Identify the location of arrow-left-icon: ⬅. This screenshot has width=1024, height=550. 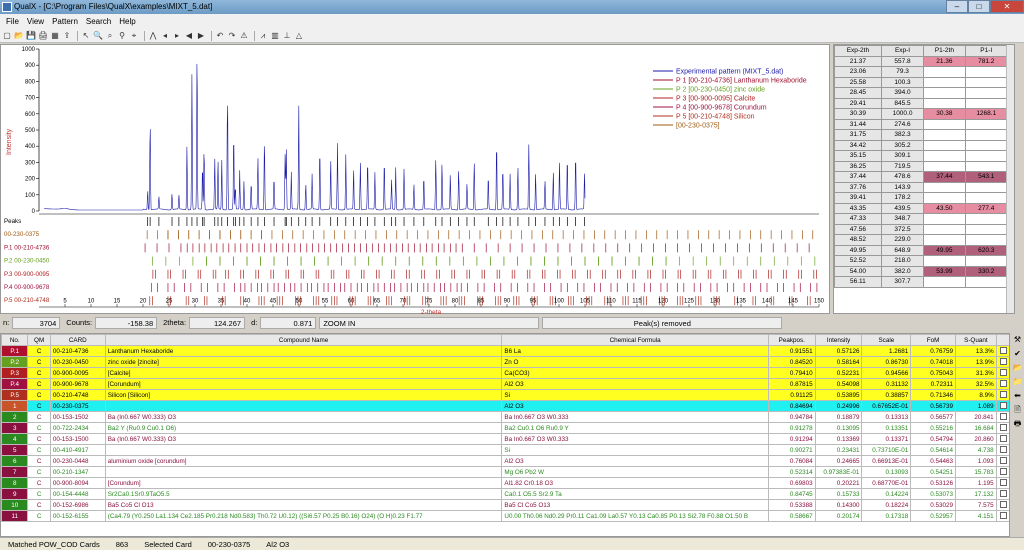
(1018, 396).